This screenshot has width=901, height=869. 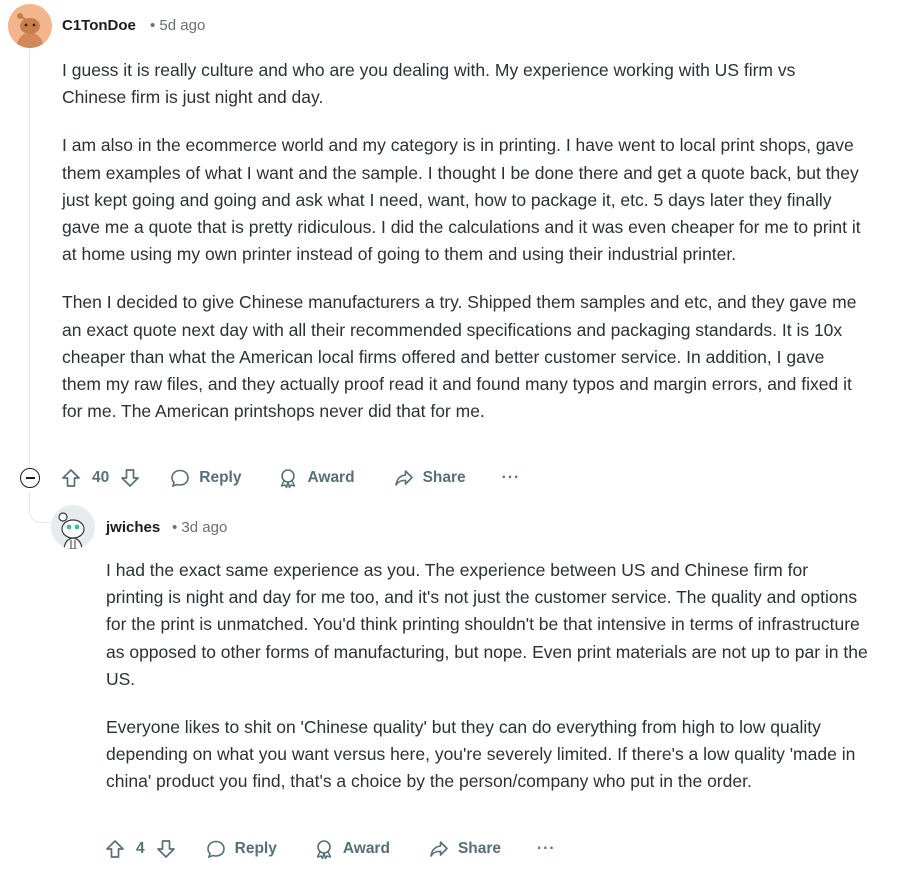 I want to click on vote-score: 40, so click(x=101, y=477).